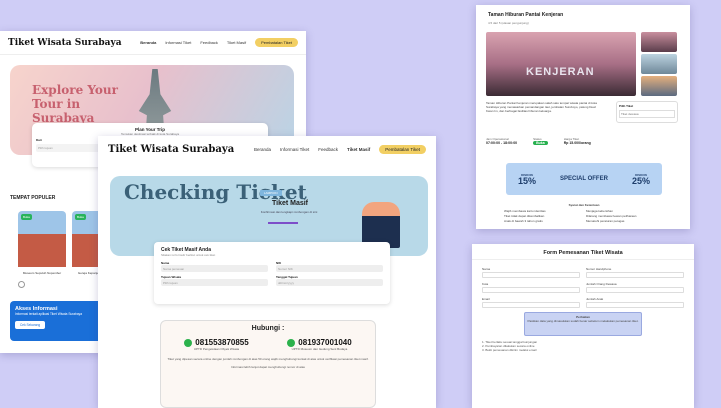 This screenshot has height=408, width=721. Describe the element at coordinates (30, 325) in the screenshot. I see `akses-button: Cek Sekarang` at that location.